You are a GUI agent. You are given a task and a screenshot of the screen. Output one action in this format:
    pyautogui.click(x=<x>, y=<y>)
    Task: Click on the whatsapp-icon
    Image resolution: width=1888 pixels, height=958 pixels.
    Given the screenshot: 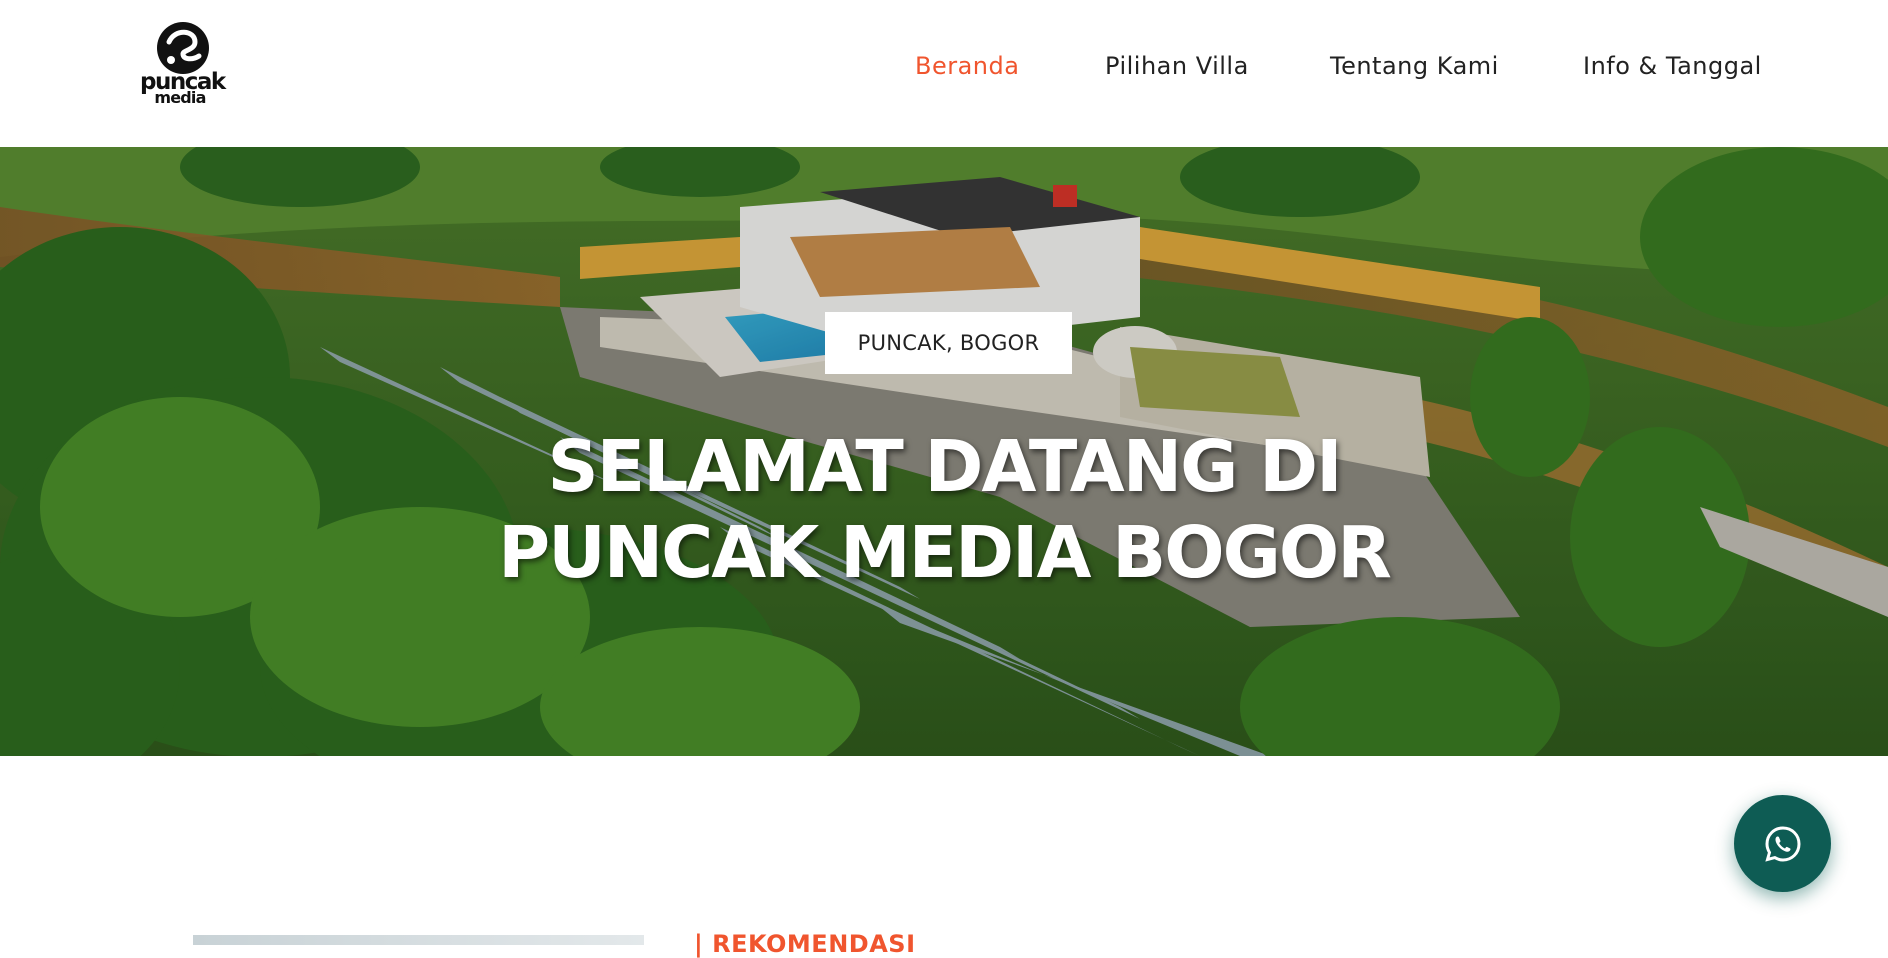 What is the action you would take?
    pyautogui.click(x=1782, y=843)
    